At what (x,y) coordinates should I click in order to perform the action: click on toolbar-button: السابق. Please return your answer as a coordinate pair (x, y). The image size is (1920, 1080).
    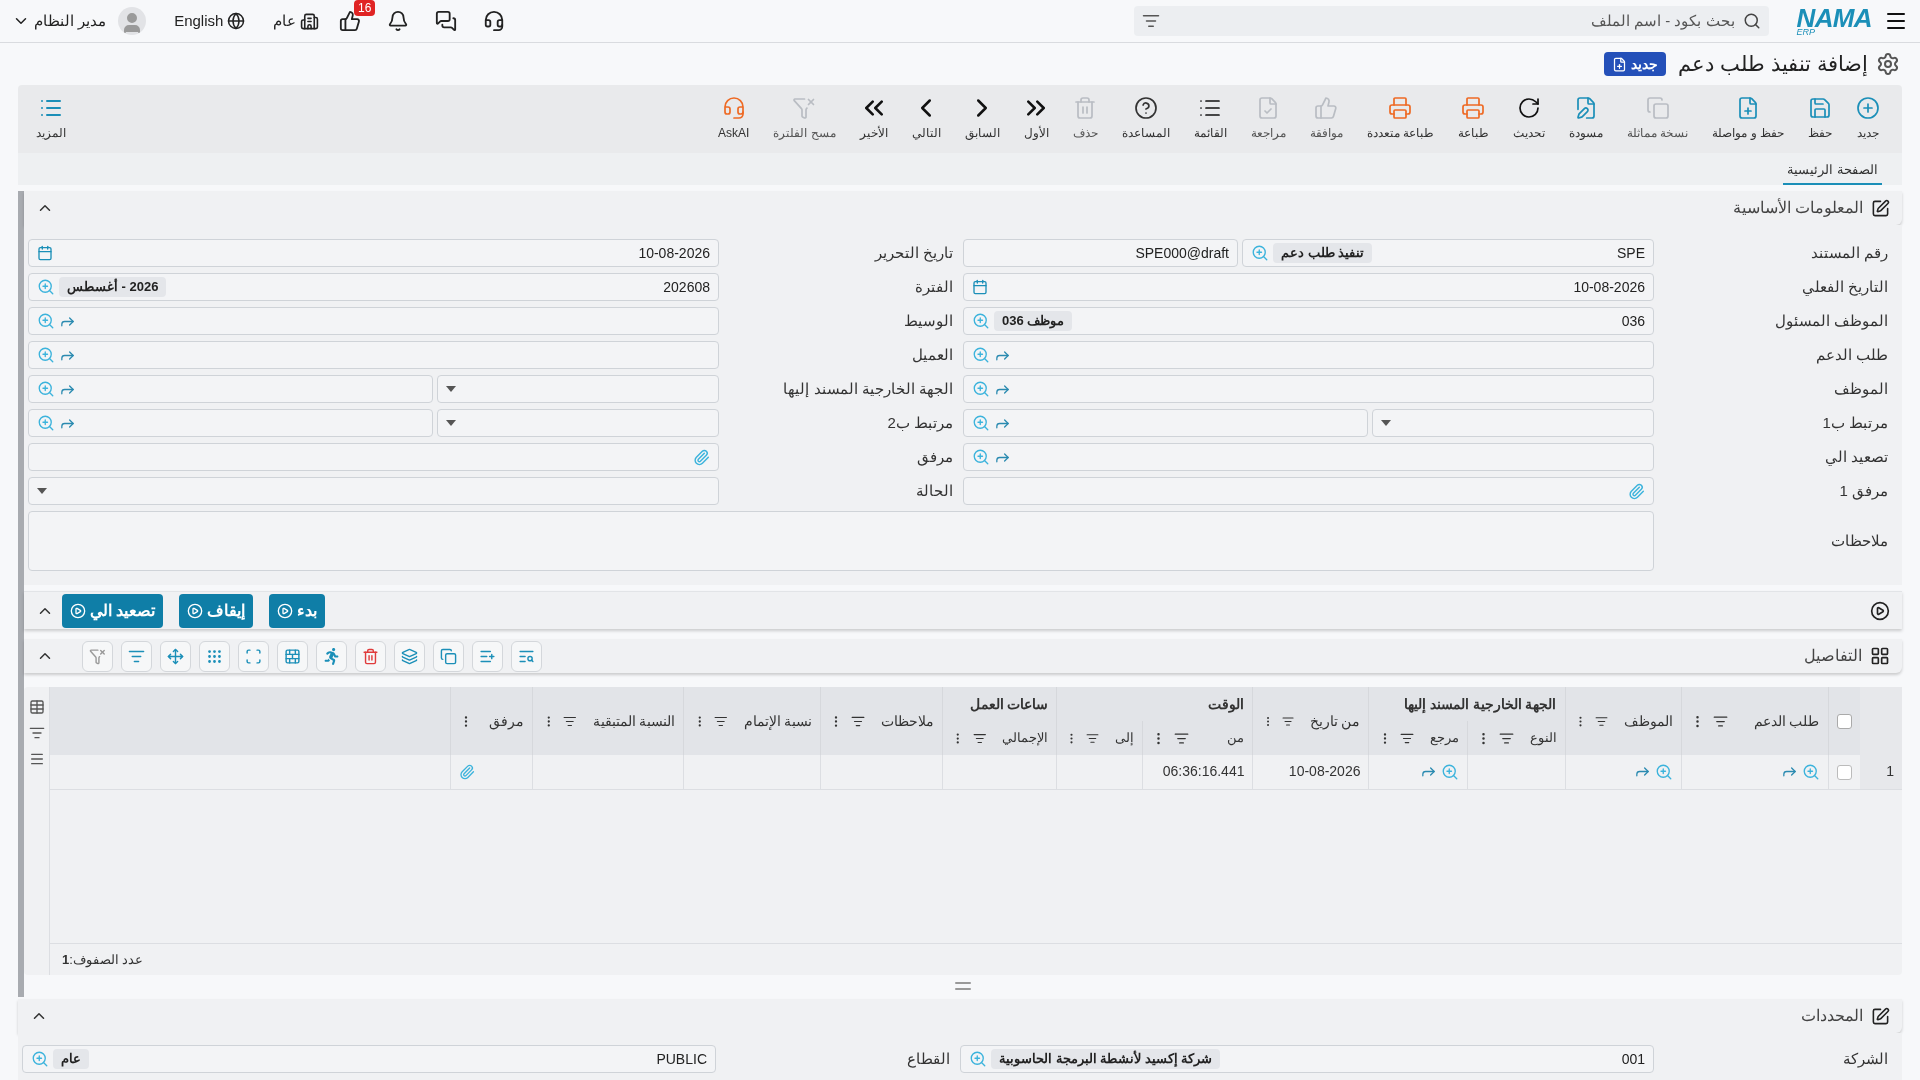
    Looking at the image, I should click on (982, 119).